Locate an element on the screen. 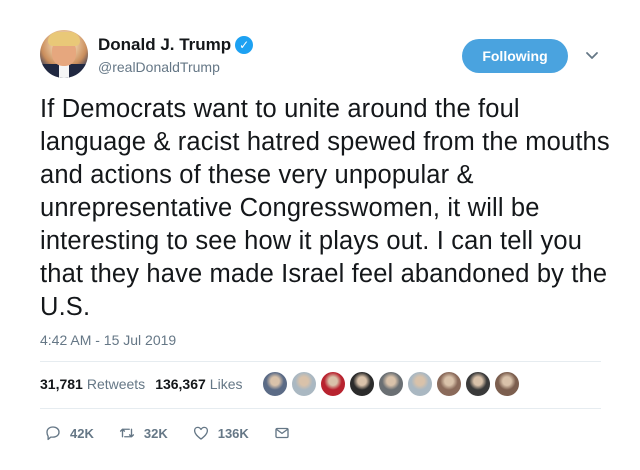 The height and width of the screenshot is (470, 640). like-count: 136K is located at coordinates (233, 433).